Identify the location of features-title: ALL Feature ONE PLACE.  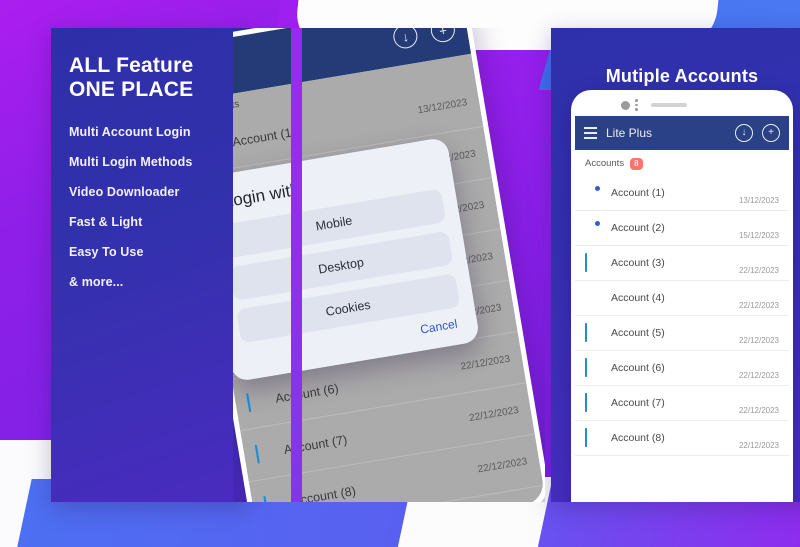
(160, 78).